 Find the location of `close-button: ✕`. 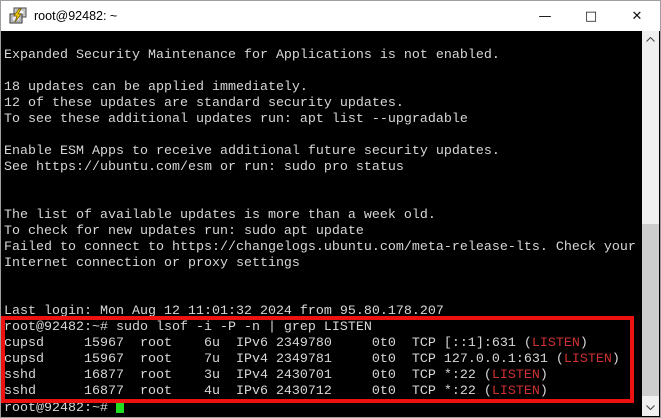

close-button: ✕ is located at coordinates (637, 16).